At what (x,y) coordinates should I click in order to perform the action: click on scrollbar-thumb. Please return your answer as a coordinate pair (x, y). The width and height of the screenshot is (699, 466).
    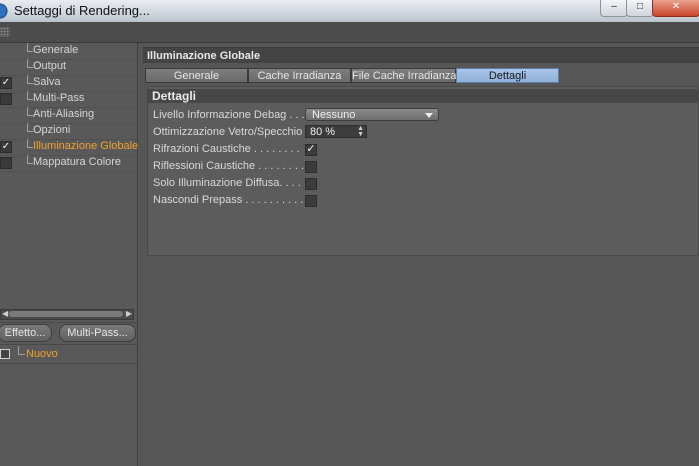
    Looking at the image, I should click on (66, 314).